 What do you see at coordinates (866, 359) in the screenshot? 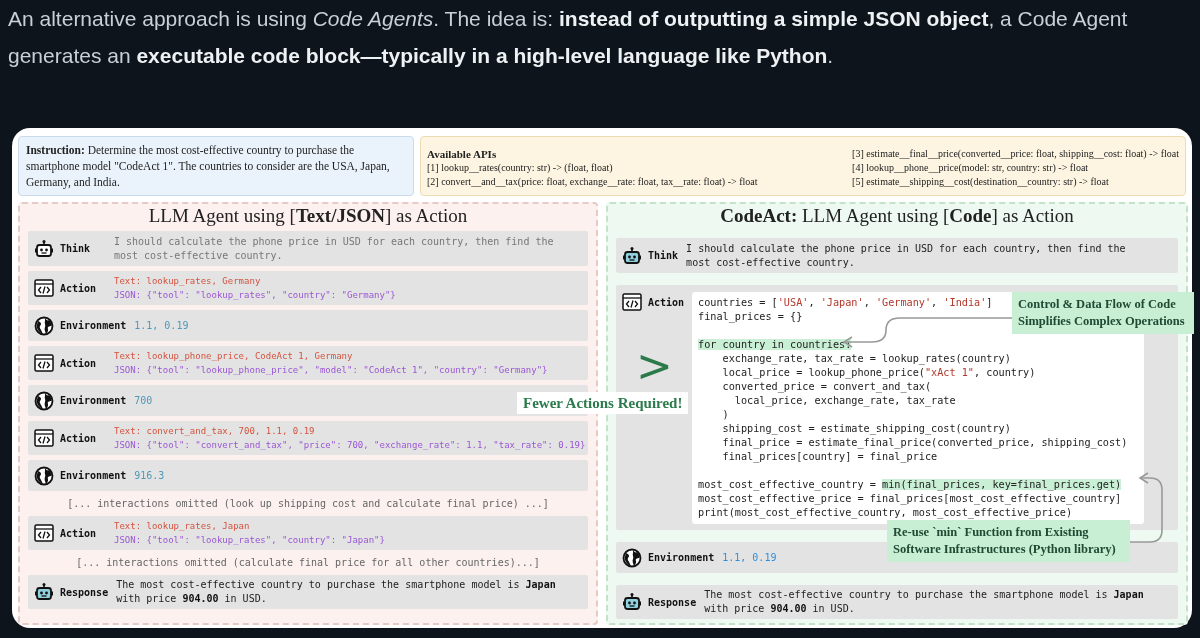
I see `code-line: exchange_rate, tax_rate = lookup_rates(country)` at bounding box center [866, 359].